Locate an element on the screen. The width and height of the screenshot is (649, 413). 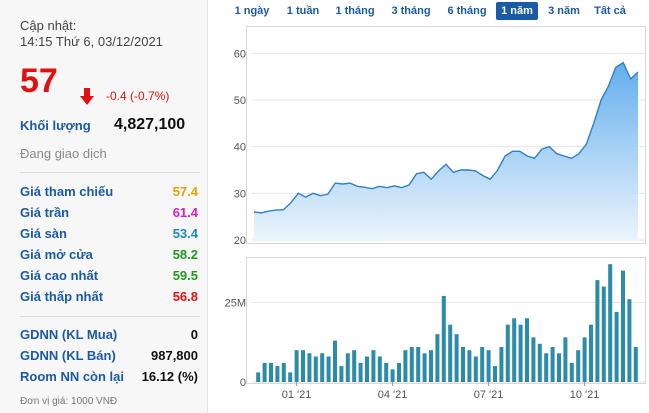
stat-row: Giá tham chiếu 57.4 is located at coordinates (109, 193).